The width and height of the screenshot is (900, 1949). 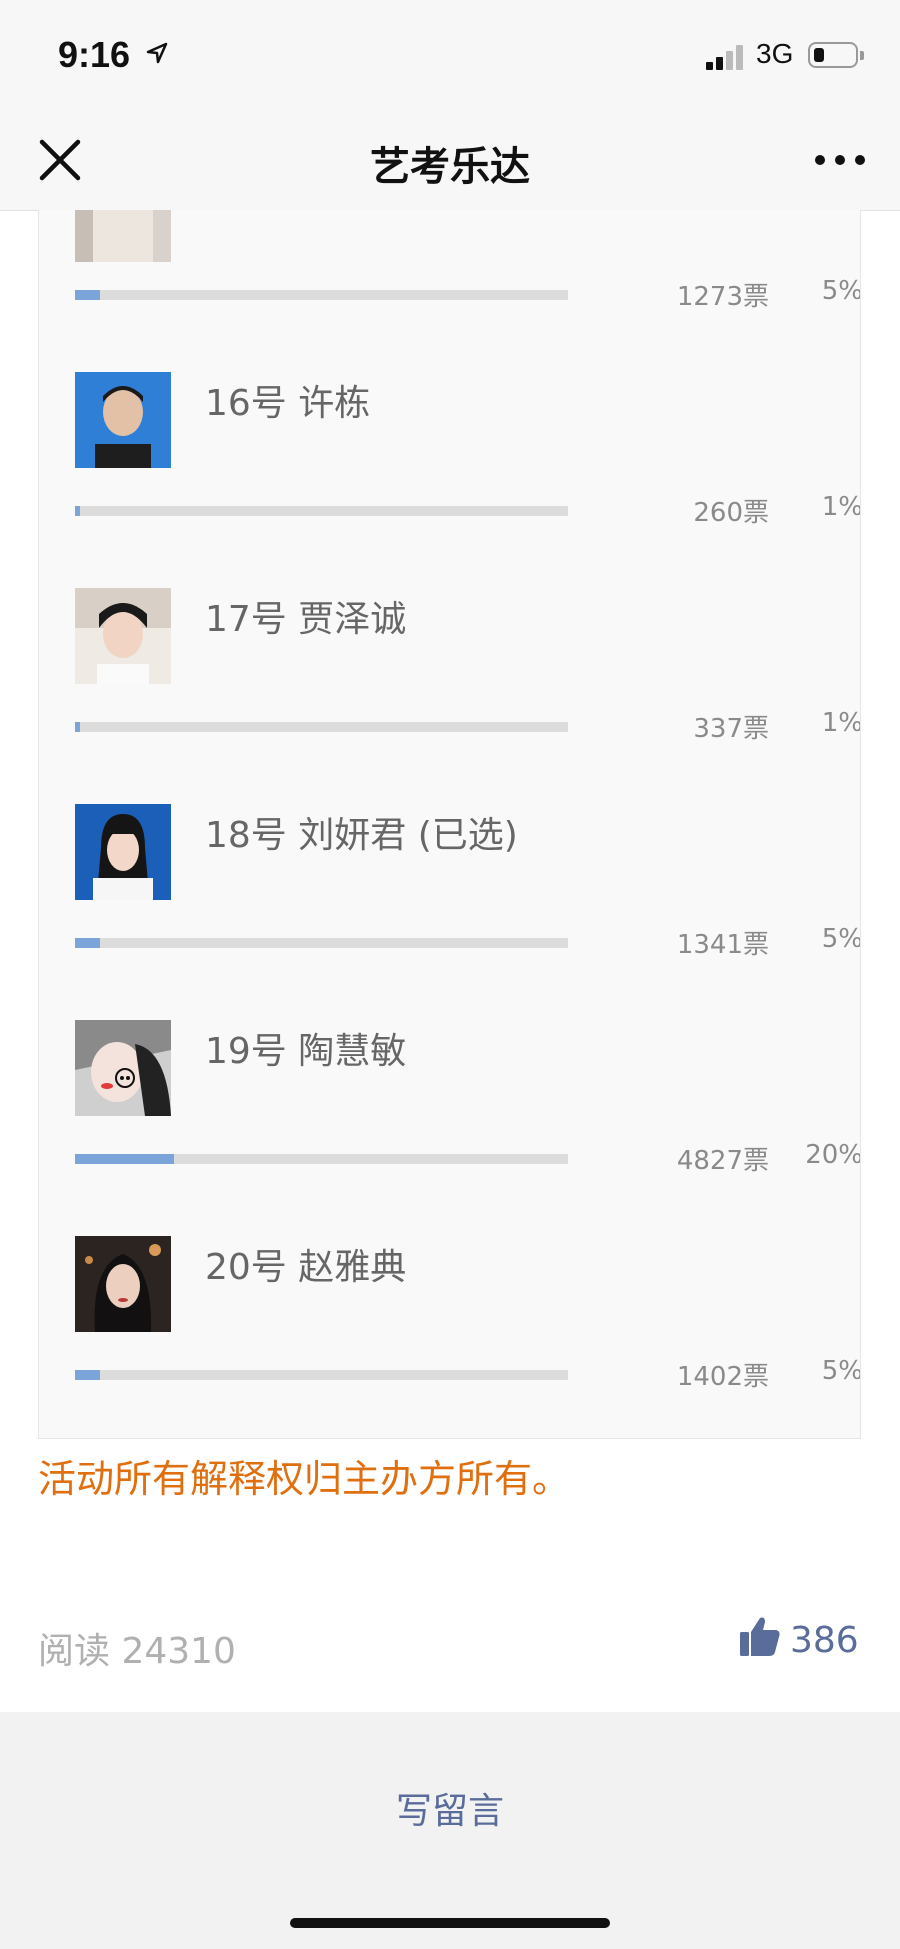 What do you see at coordinates (722, 297) in the screenshot?
I see `vote-count: 1273票` at bounding box center [722, 297].